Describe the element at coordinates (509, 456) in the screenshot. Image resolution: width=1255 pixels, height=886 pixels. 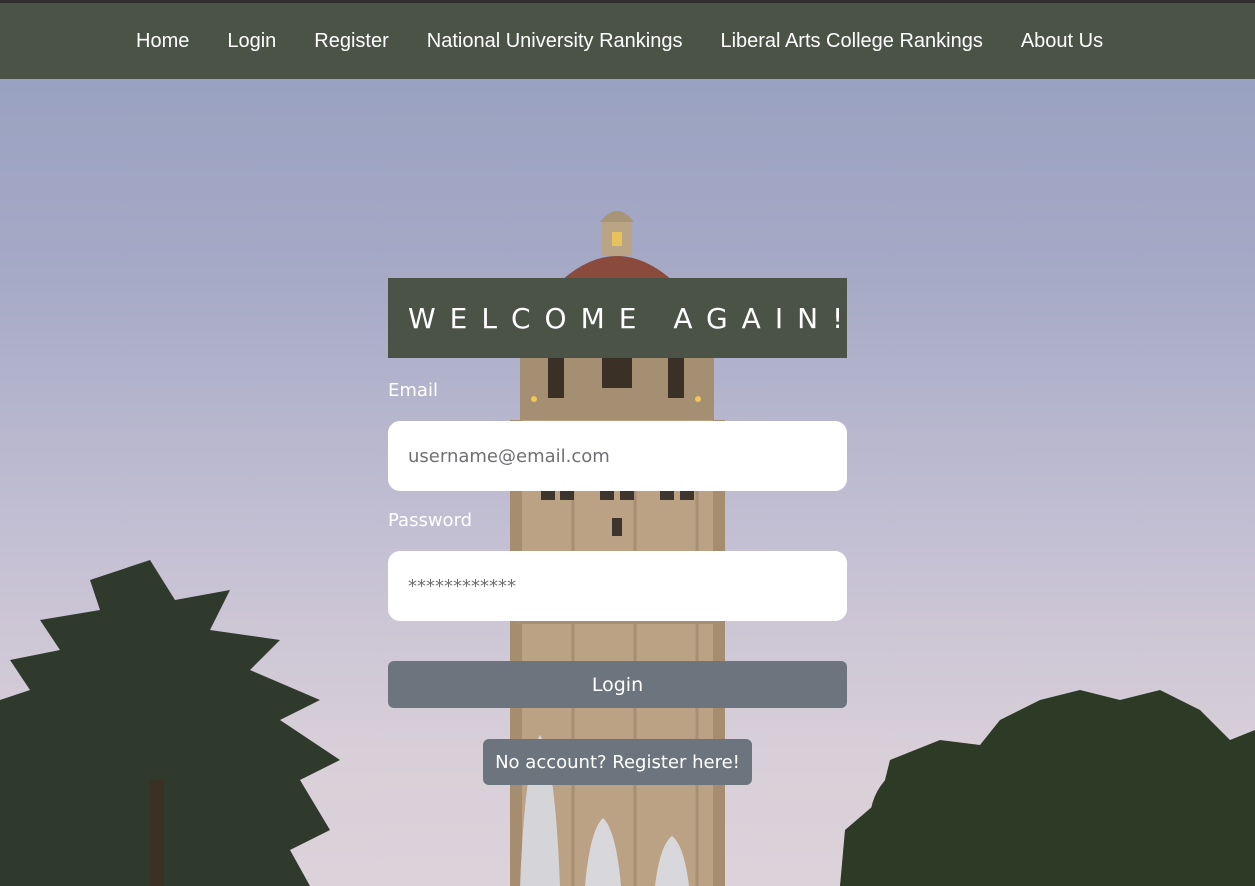
I see `email-placeholder: username@email.com` at that location.